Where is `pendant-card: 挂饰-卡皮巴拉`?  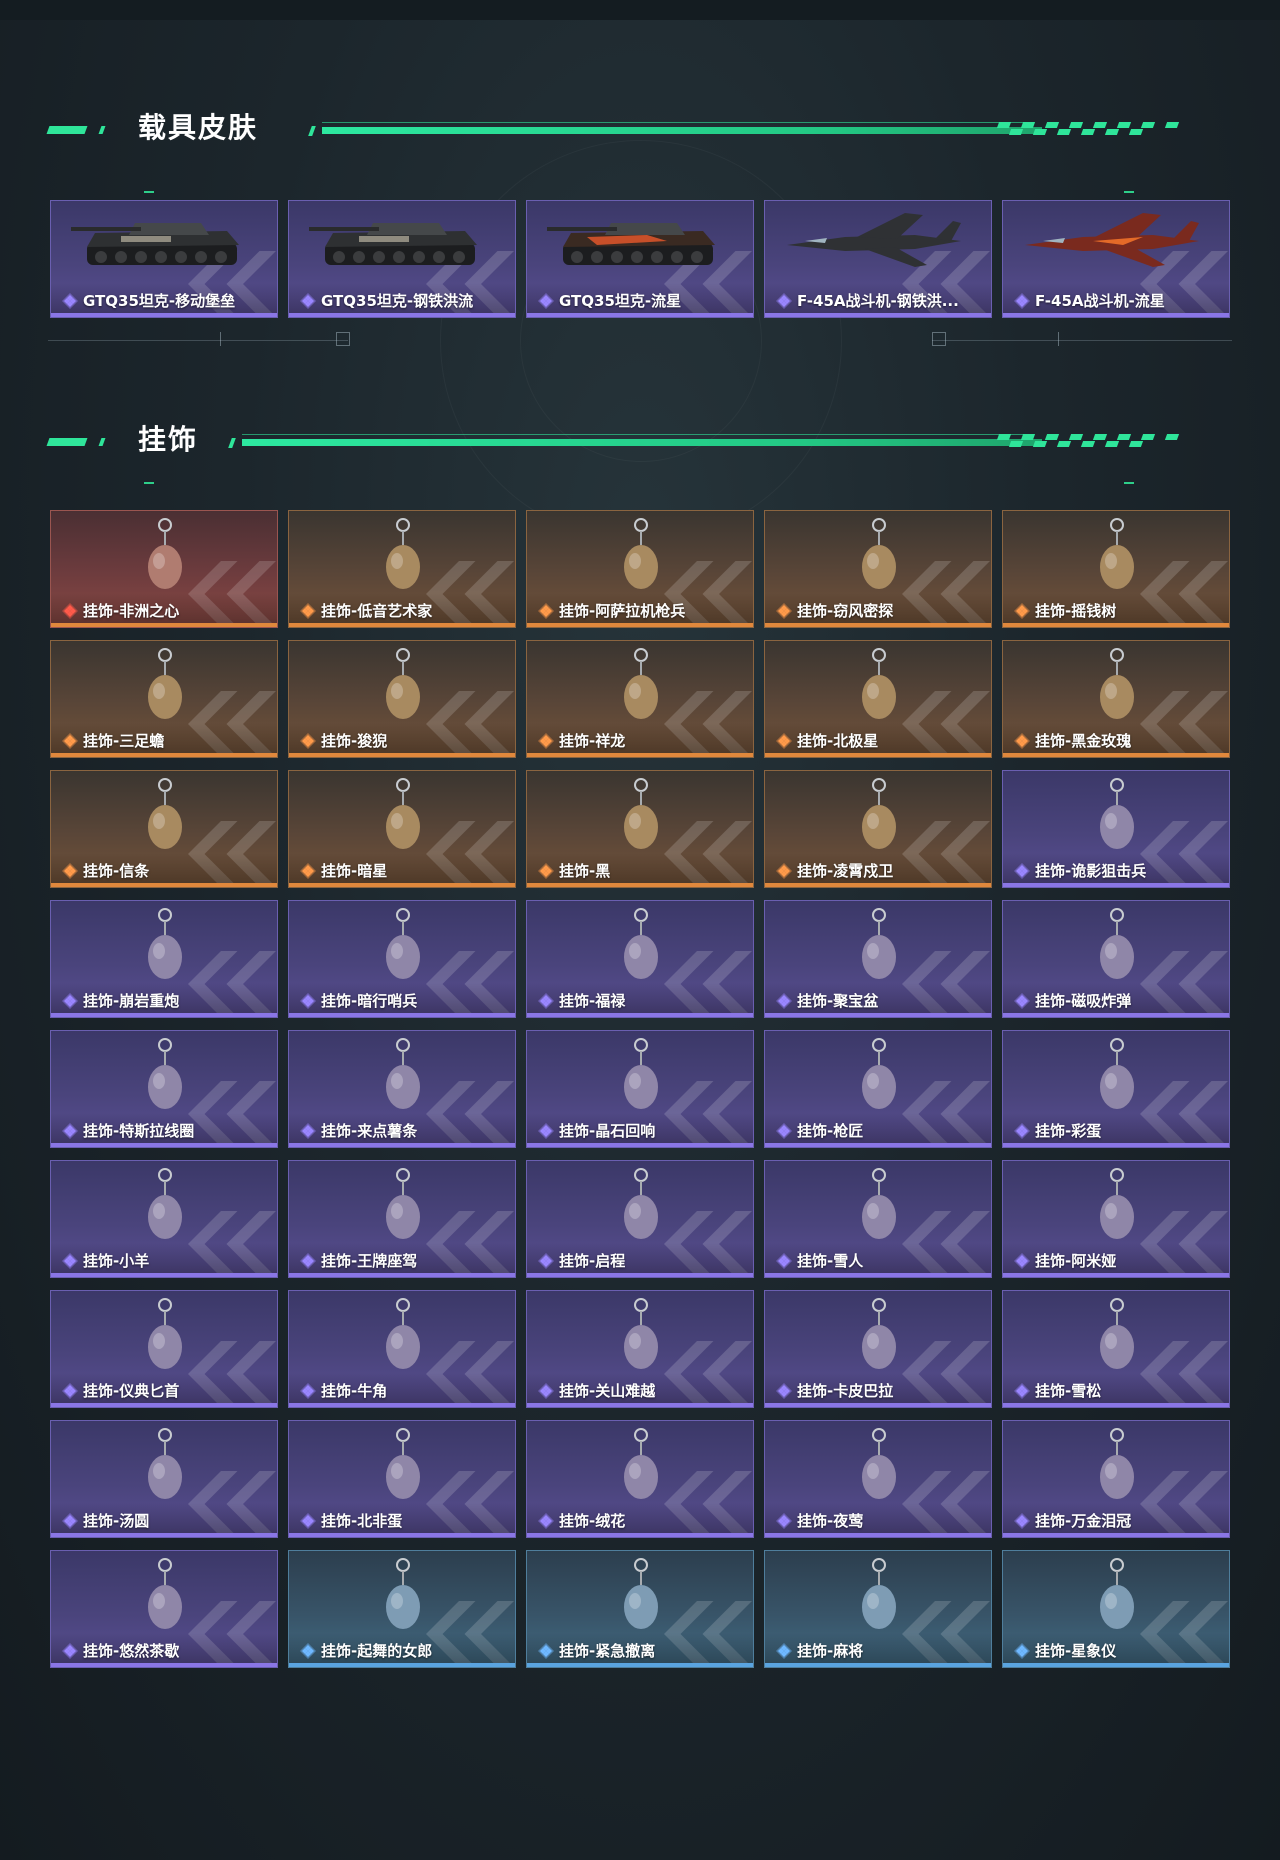 pendant-card: 挂饰-卡皮巴拉 is located at coordinates (878, 1349).